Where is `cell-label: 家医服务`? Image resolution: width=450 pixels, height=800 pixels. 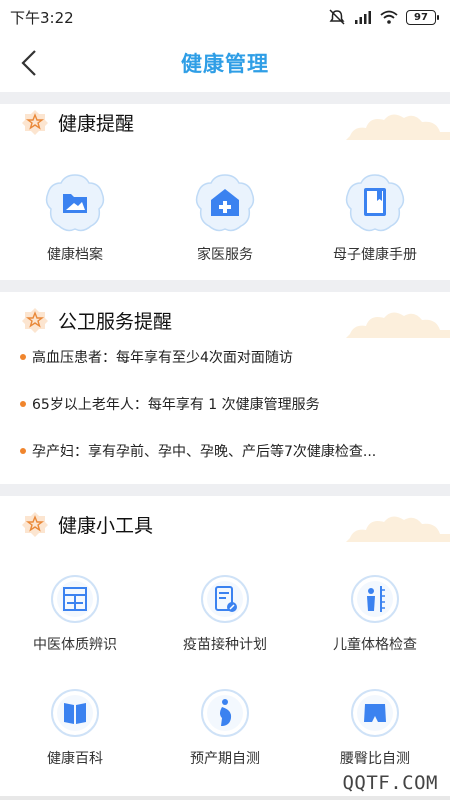
cell-label: 家医服务 is located at coordinates (225, 255).